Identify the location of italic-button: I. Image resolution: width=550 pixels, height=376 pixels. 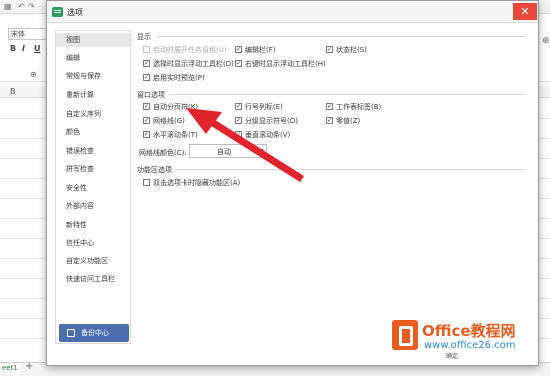
(23, 48).